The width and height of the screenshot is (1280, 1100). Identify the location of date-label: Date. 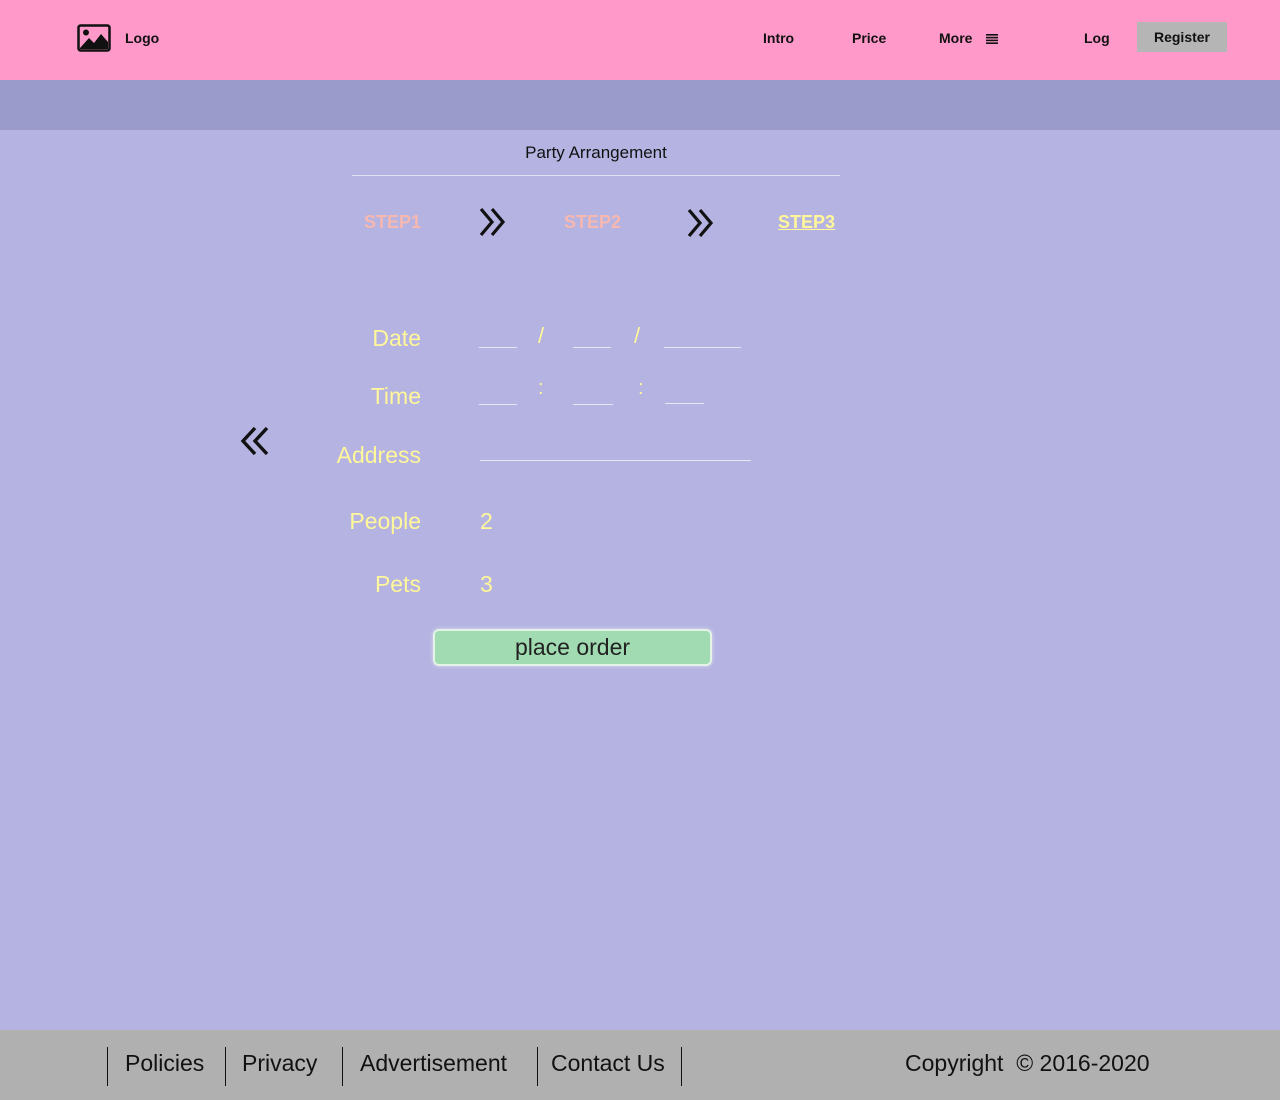
(396, 338).